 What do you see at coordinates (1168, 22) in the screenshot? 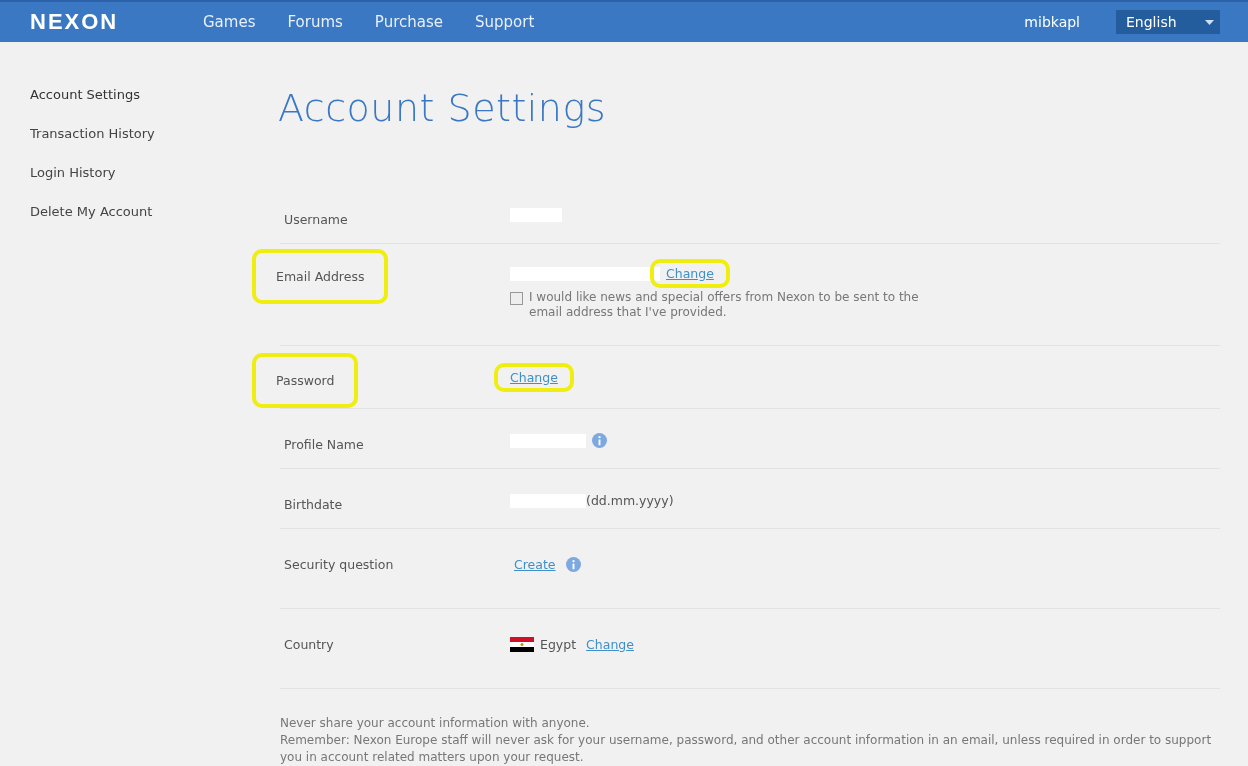
I see `language-dropdown: English` at bounding box center [1168, 22].